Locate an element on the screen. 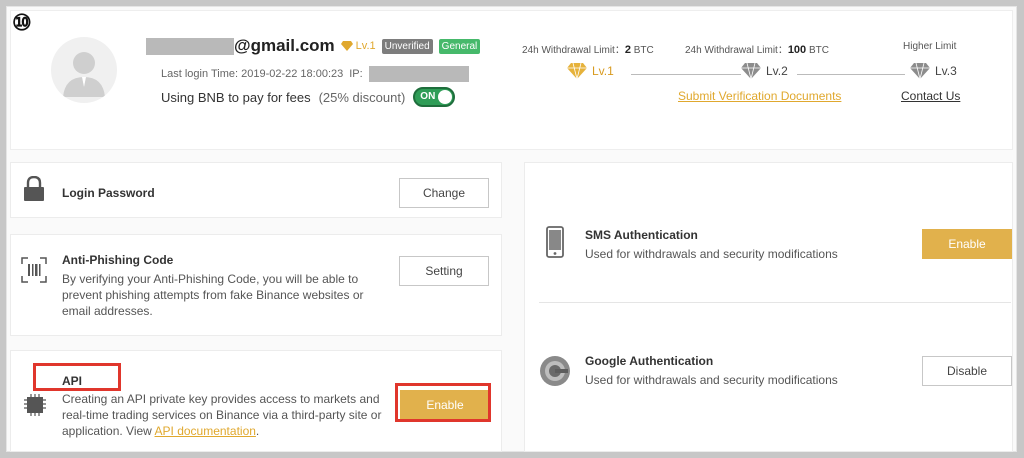  level-1: Lv.1 is located at coordinates (590, 71).